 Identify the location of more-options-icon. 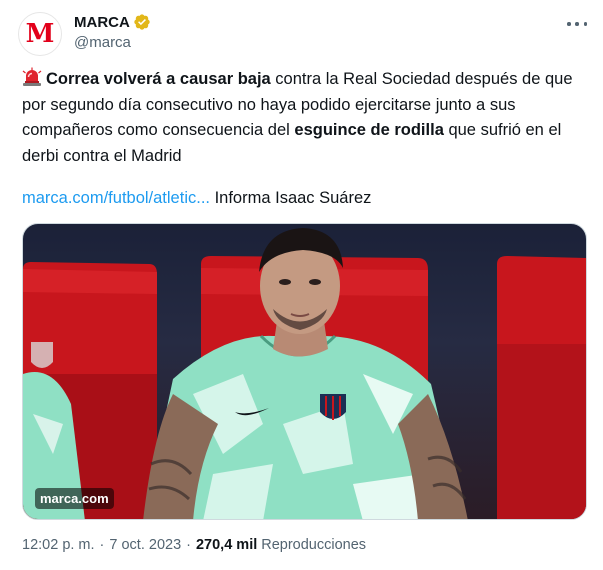
(577, 24).